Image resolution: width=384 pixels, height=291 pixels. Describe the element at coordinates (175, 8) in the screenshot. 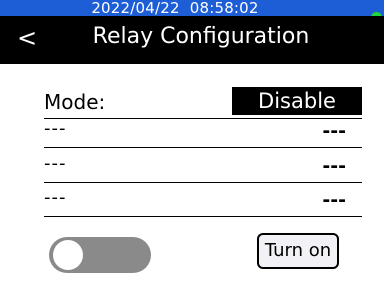

I see `status-datetime: 2022/04/22 08:58:02` at that location.